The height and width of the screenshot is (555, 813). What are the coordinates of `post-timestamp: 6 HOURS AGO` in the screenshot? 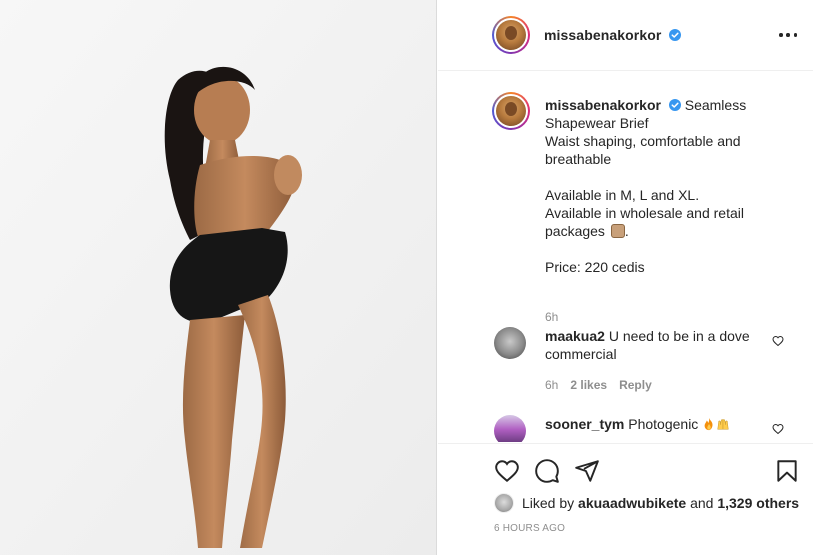 It's located at (529, 528).